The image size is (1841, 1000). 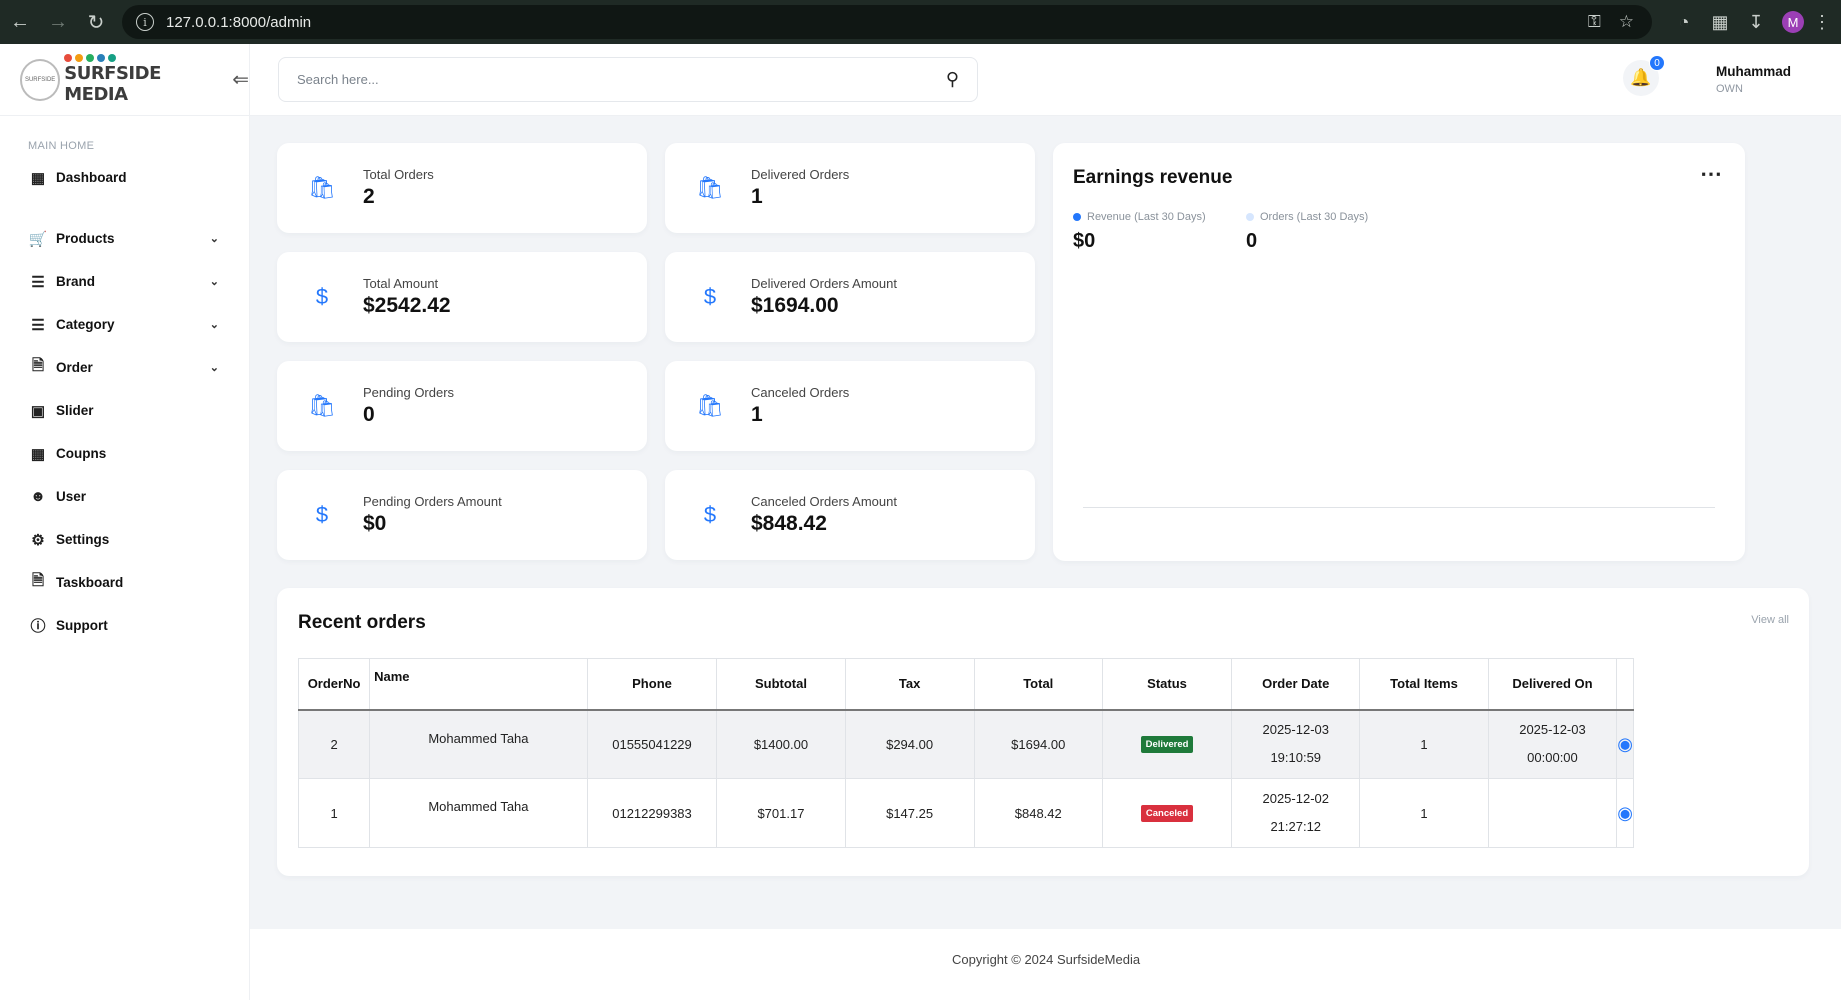 I want to click on sidebar-item-coupns: ▦ Coupns, so click(x=138, y=453).